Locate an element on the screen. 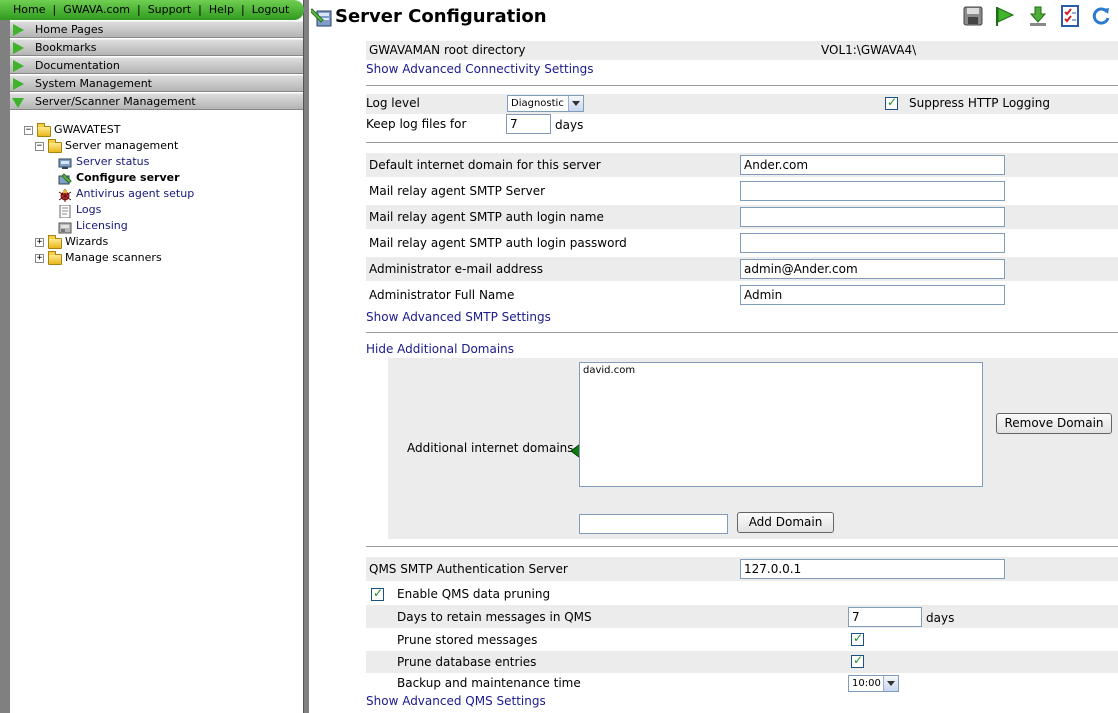 The height and width of the screenshot is (713, 1118). server-status-icon is located at coordinates (65, 163).